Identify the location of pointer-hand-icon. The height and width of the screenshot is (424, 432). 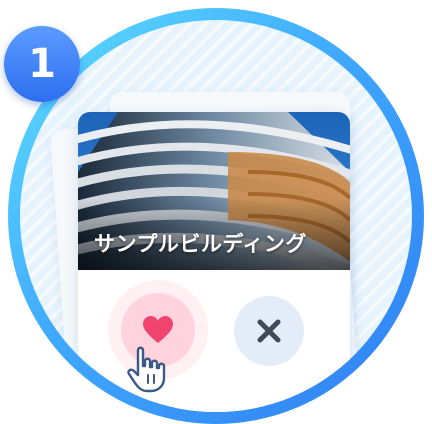
(146, 369).